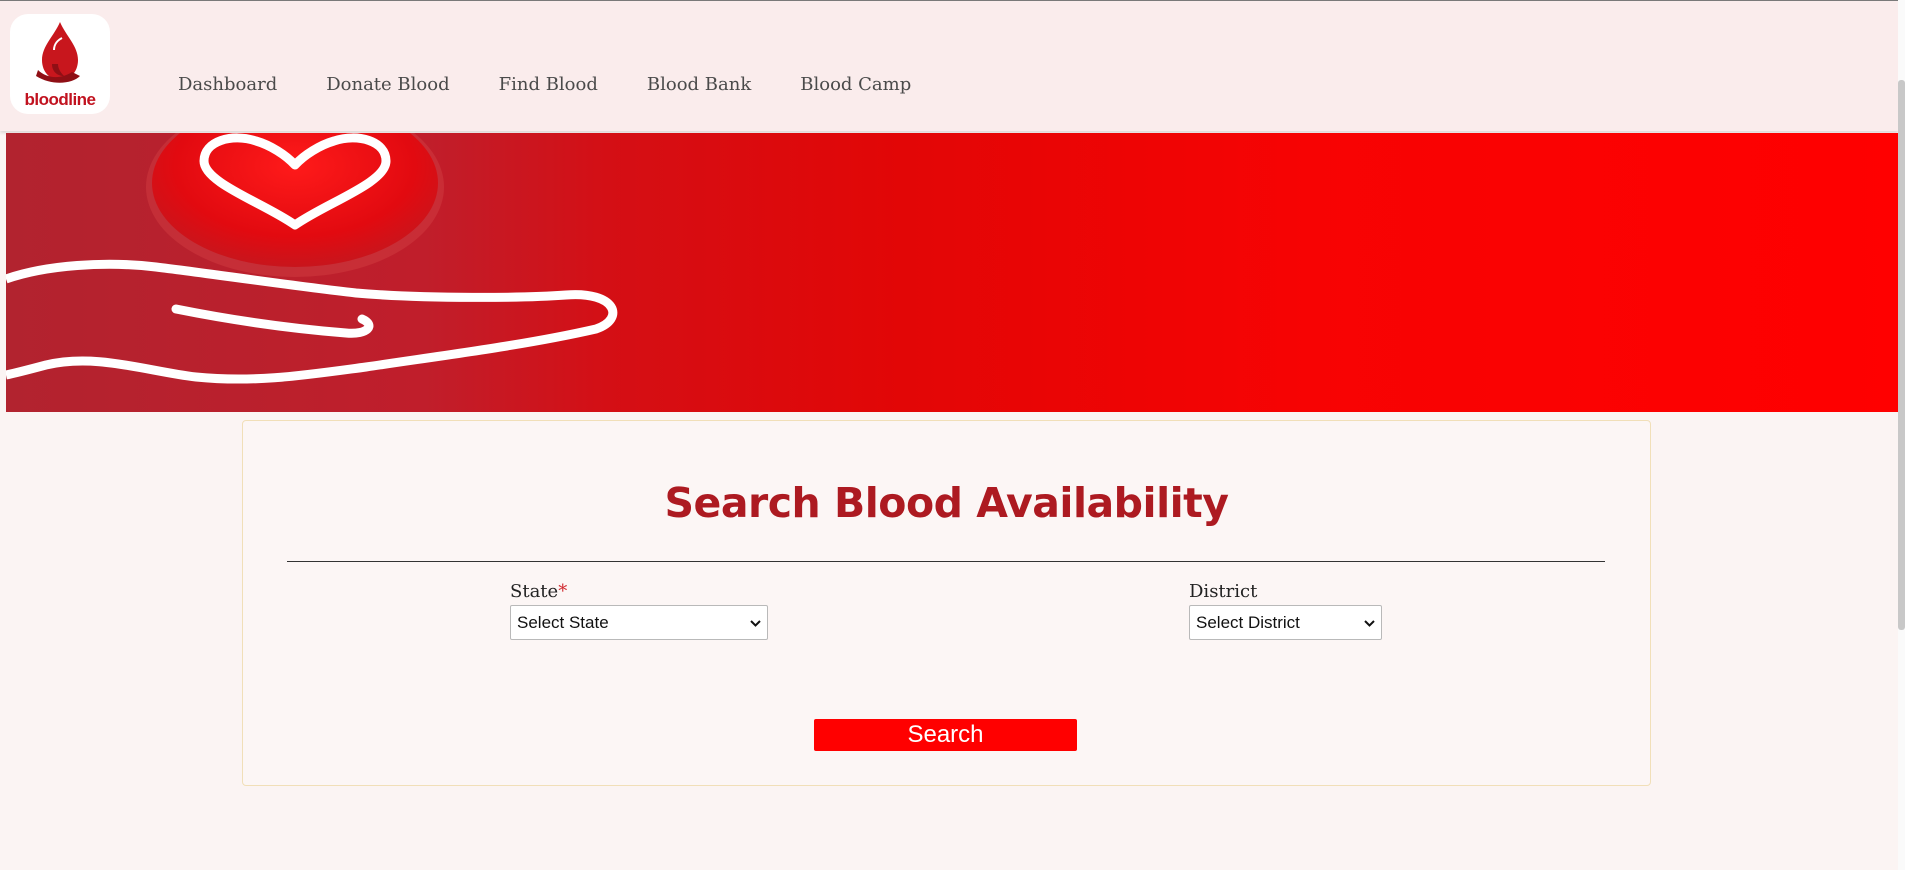 The width and height of the screenshot is (1905, 870). Describe the element at coordinates (946, 503) in the screenshot. I see `page-title: Search Blood Availability` at that location.